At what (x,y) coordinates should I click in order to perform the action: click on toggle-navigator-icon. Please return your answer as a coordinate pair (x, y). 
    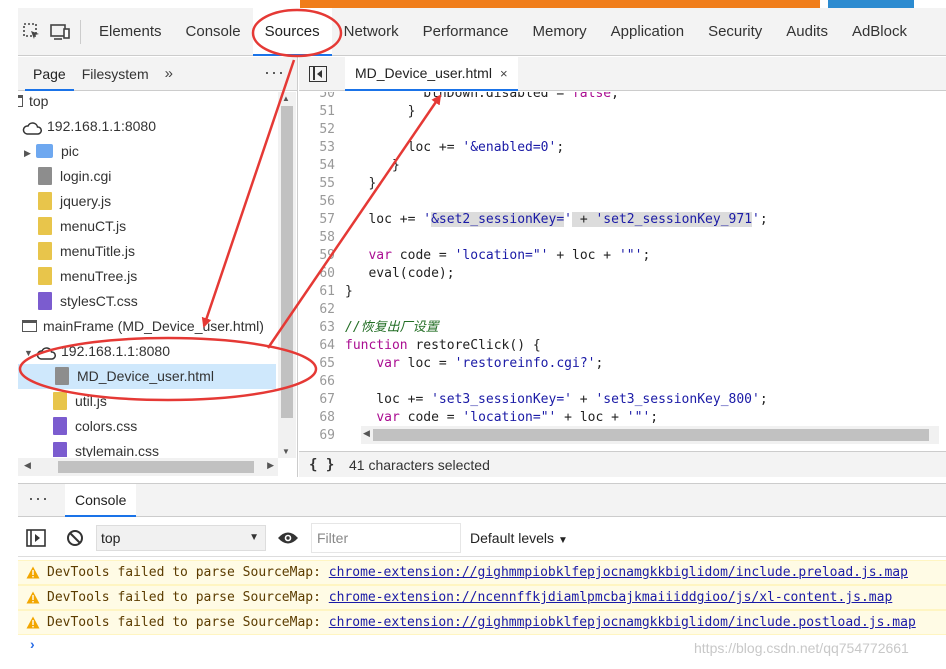
    Looking at the image, I should click on (318, 74).